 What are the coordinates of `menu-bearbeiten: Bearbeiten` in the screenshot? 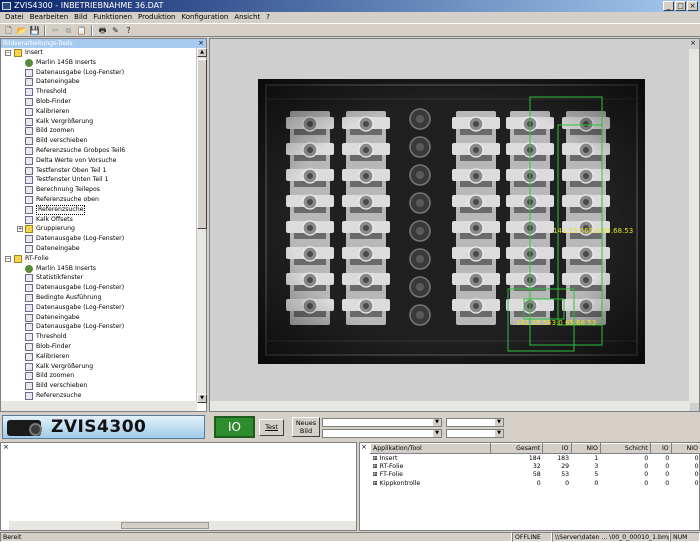 It's located at (49, 17).